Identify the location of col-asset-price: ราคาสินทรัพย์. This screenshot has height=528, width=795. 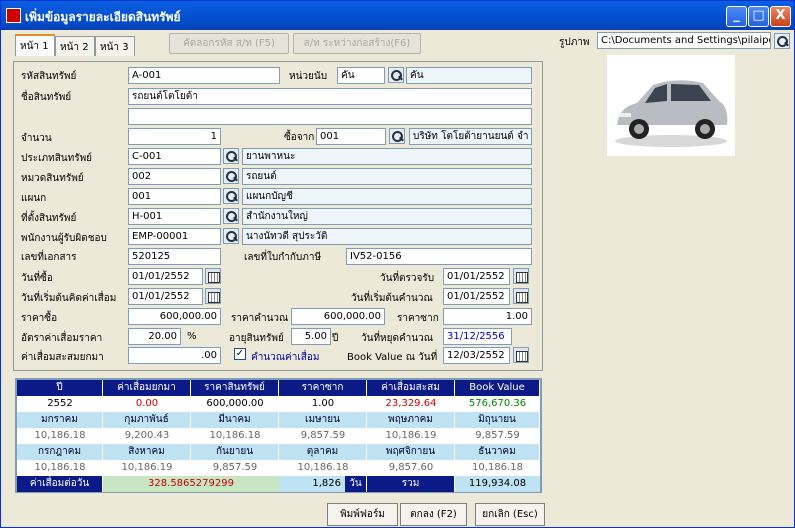
(235, 388).